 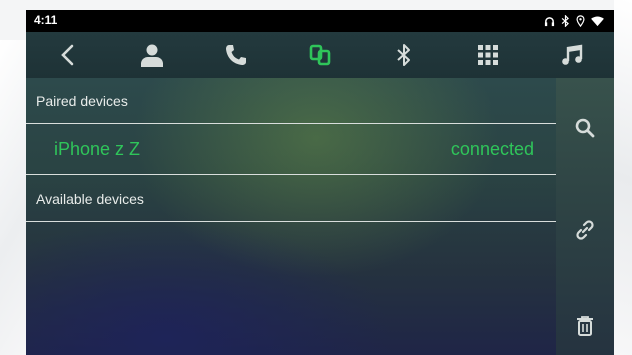 I want to click on status-icons, so click(x=574, y=21).